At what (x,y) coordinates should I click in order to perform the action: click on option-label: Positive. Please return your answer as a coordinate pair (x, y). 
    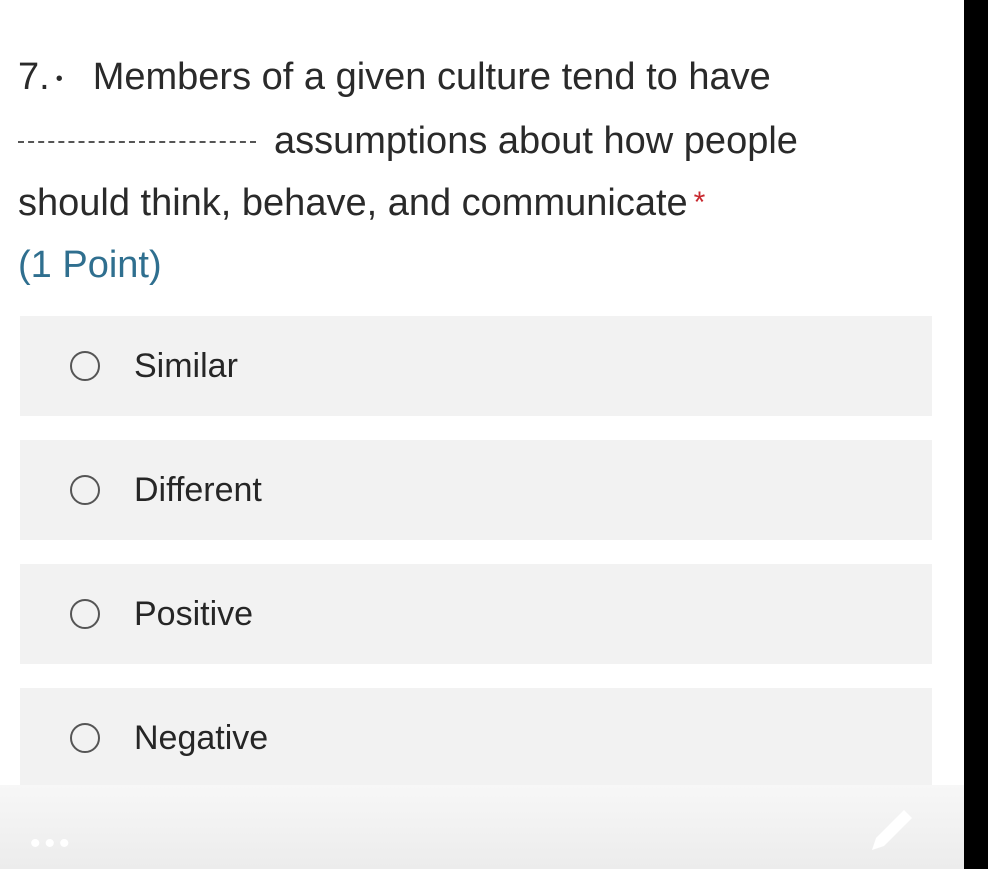
    Looking at the image, I should click on (194, 613).